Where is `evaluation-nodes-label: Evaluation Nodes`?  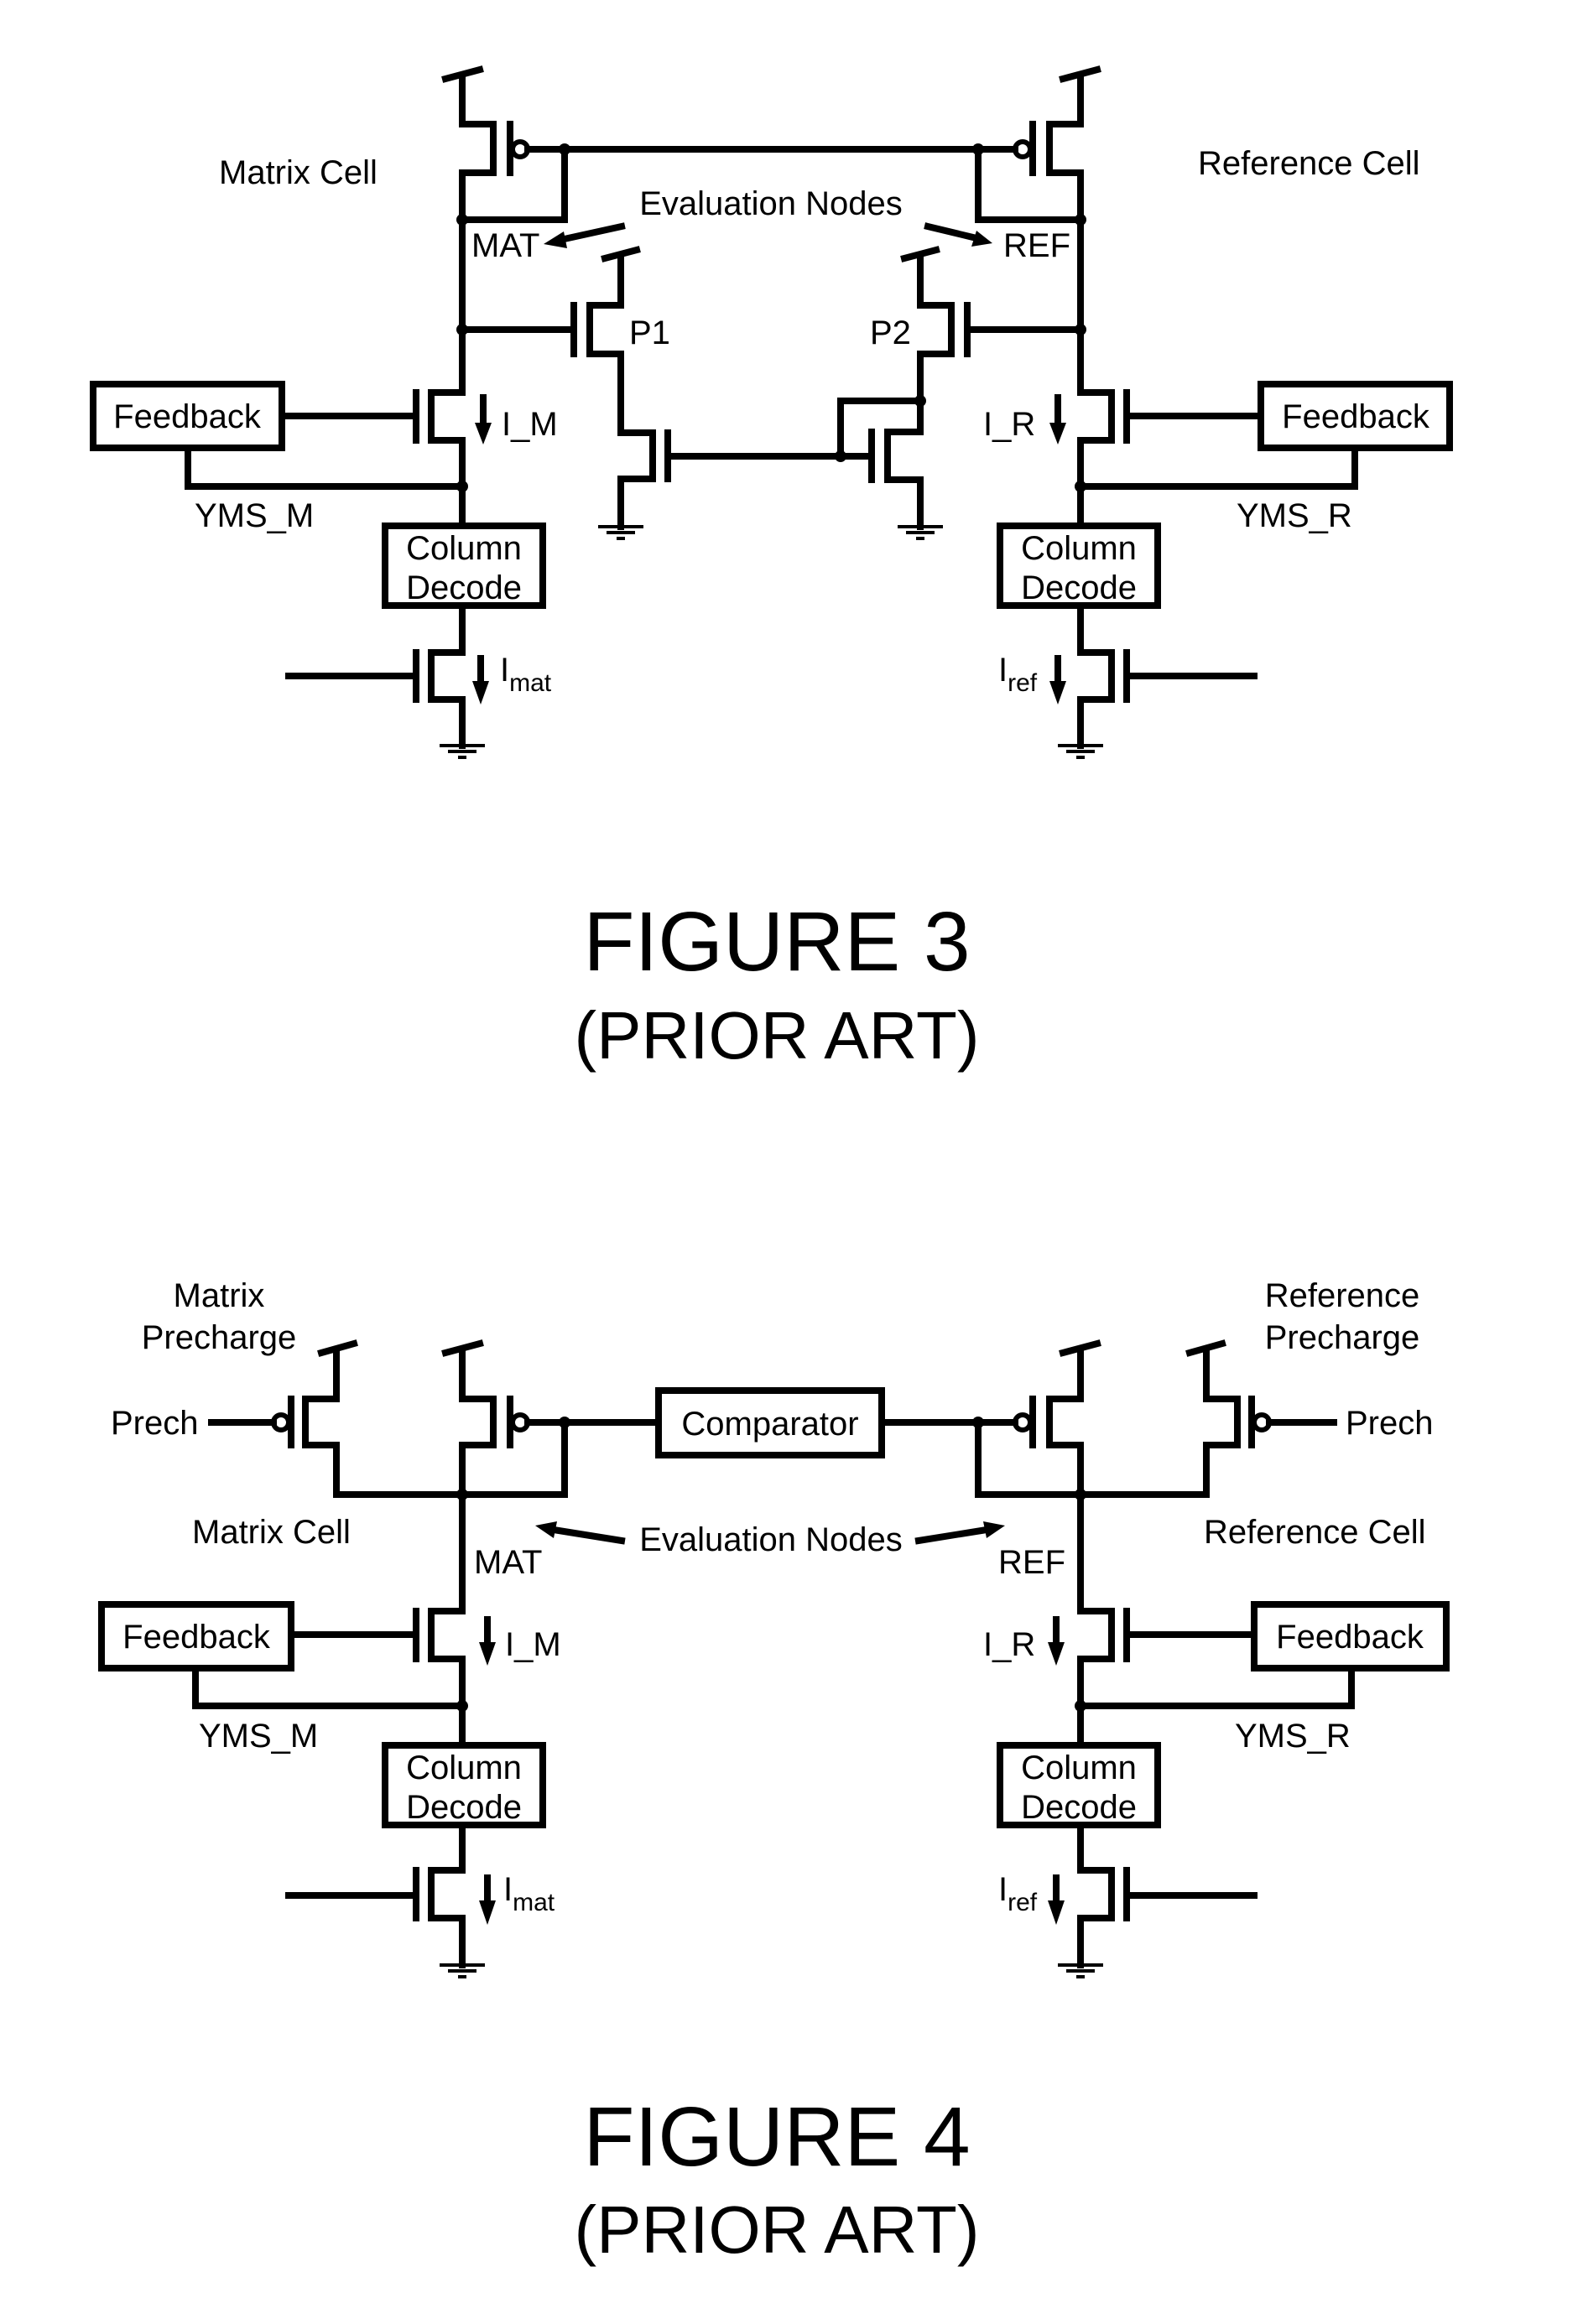
evaluation-nodes-label: Evaluation Nodes is located at coordinates (771, 203).